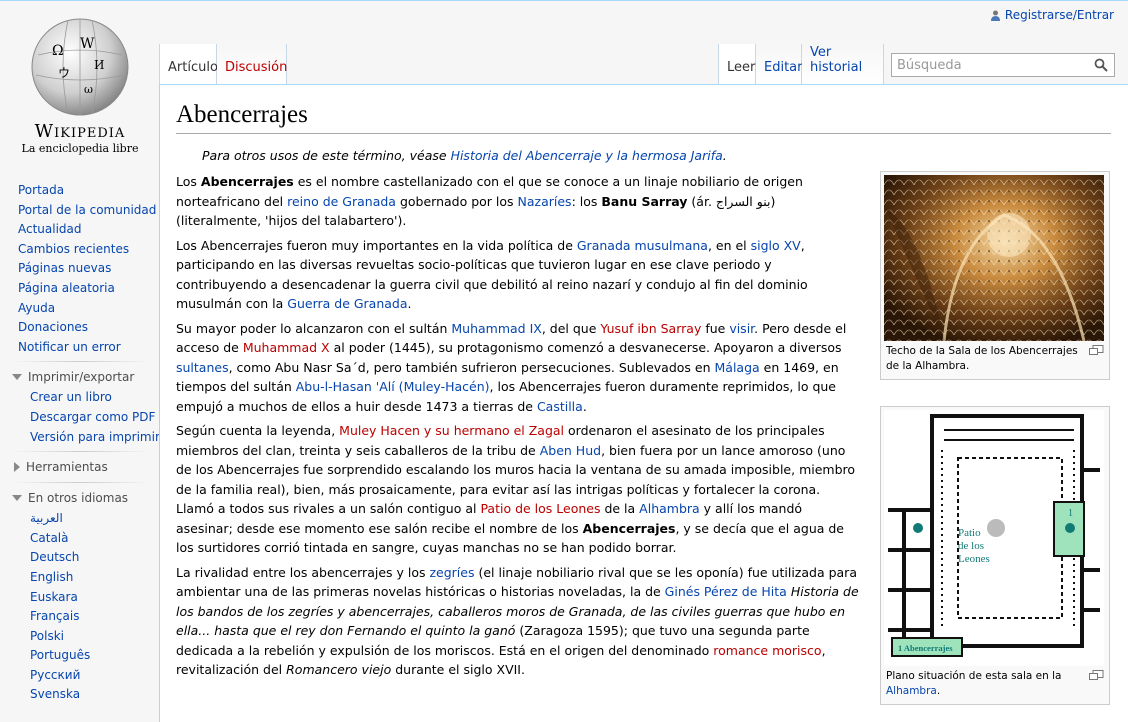 The image size is (1128, 722). I want to click on article-link: Muhammad X, so click(286, 347).